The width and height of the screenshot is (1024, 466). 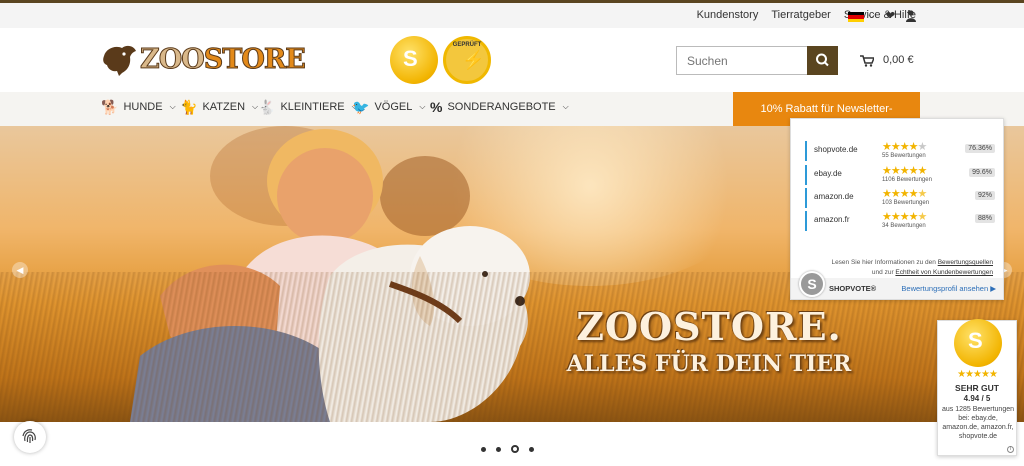 What do you see at coordinates (856, 17) in the screenshot?
I see `germany-flag-icon` at bounding box center [856, 17].